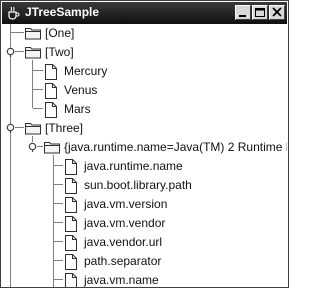  What do you see at coordinates (175, 147) in the screenshot?
I see `tree-node-label: {java.runtime.name=Java(TM) 2 Runtime E` at bounding box center [175, 147].